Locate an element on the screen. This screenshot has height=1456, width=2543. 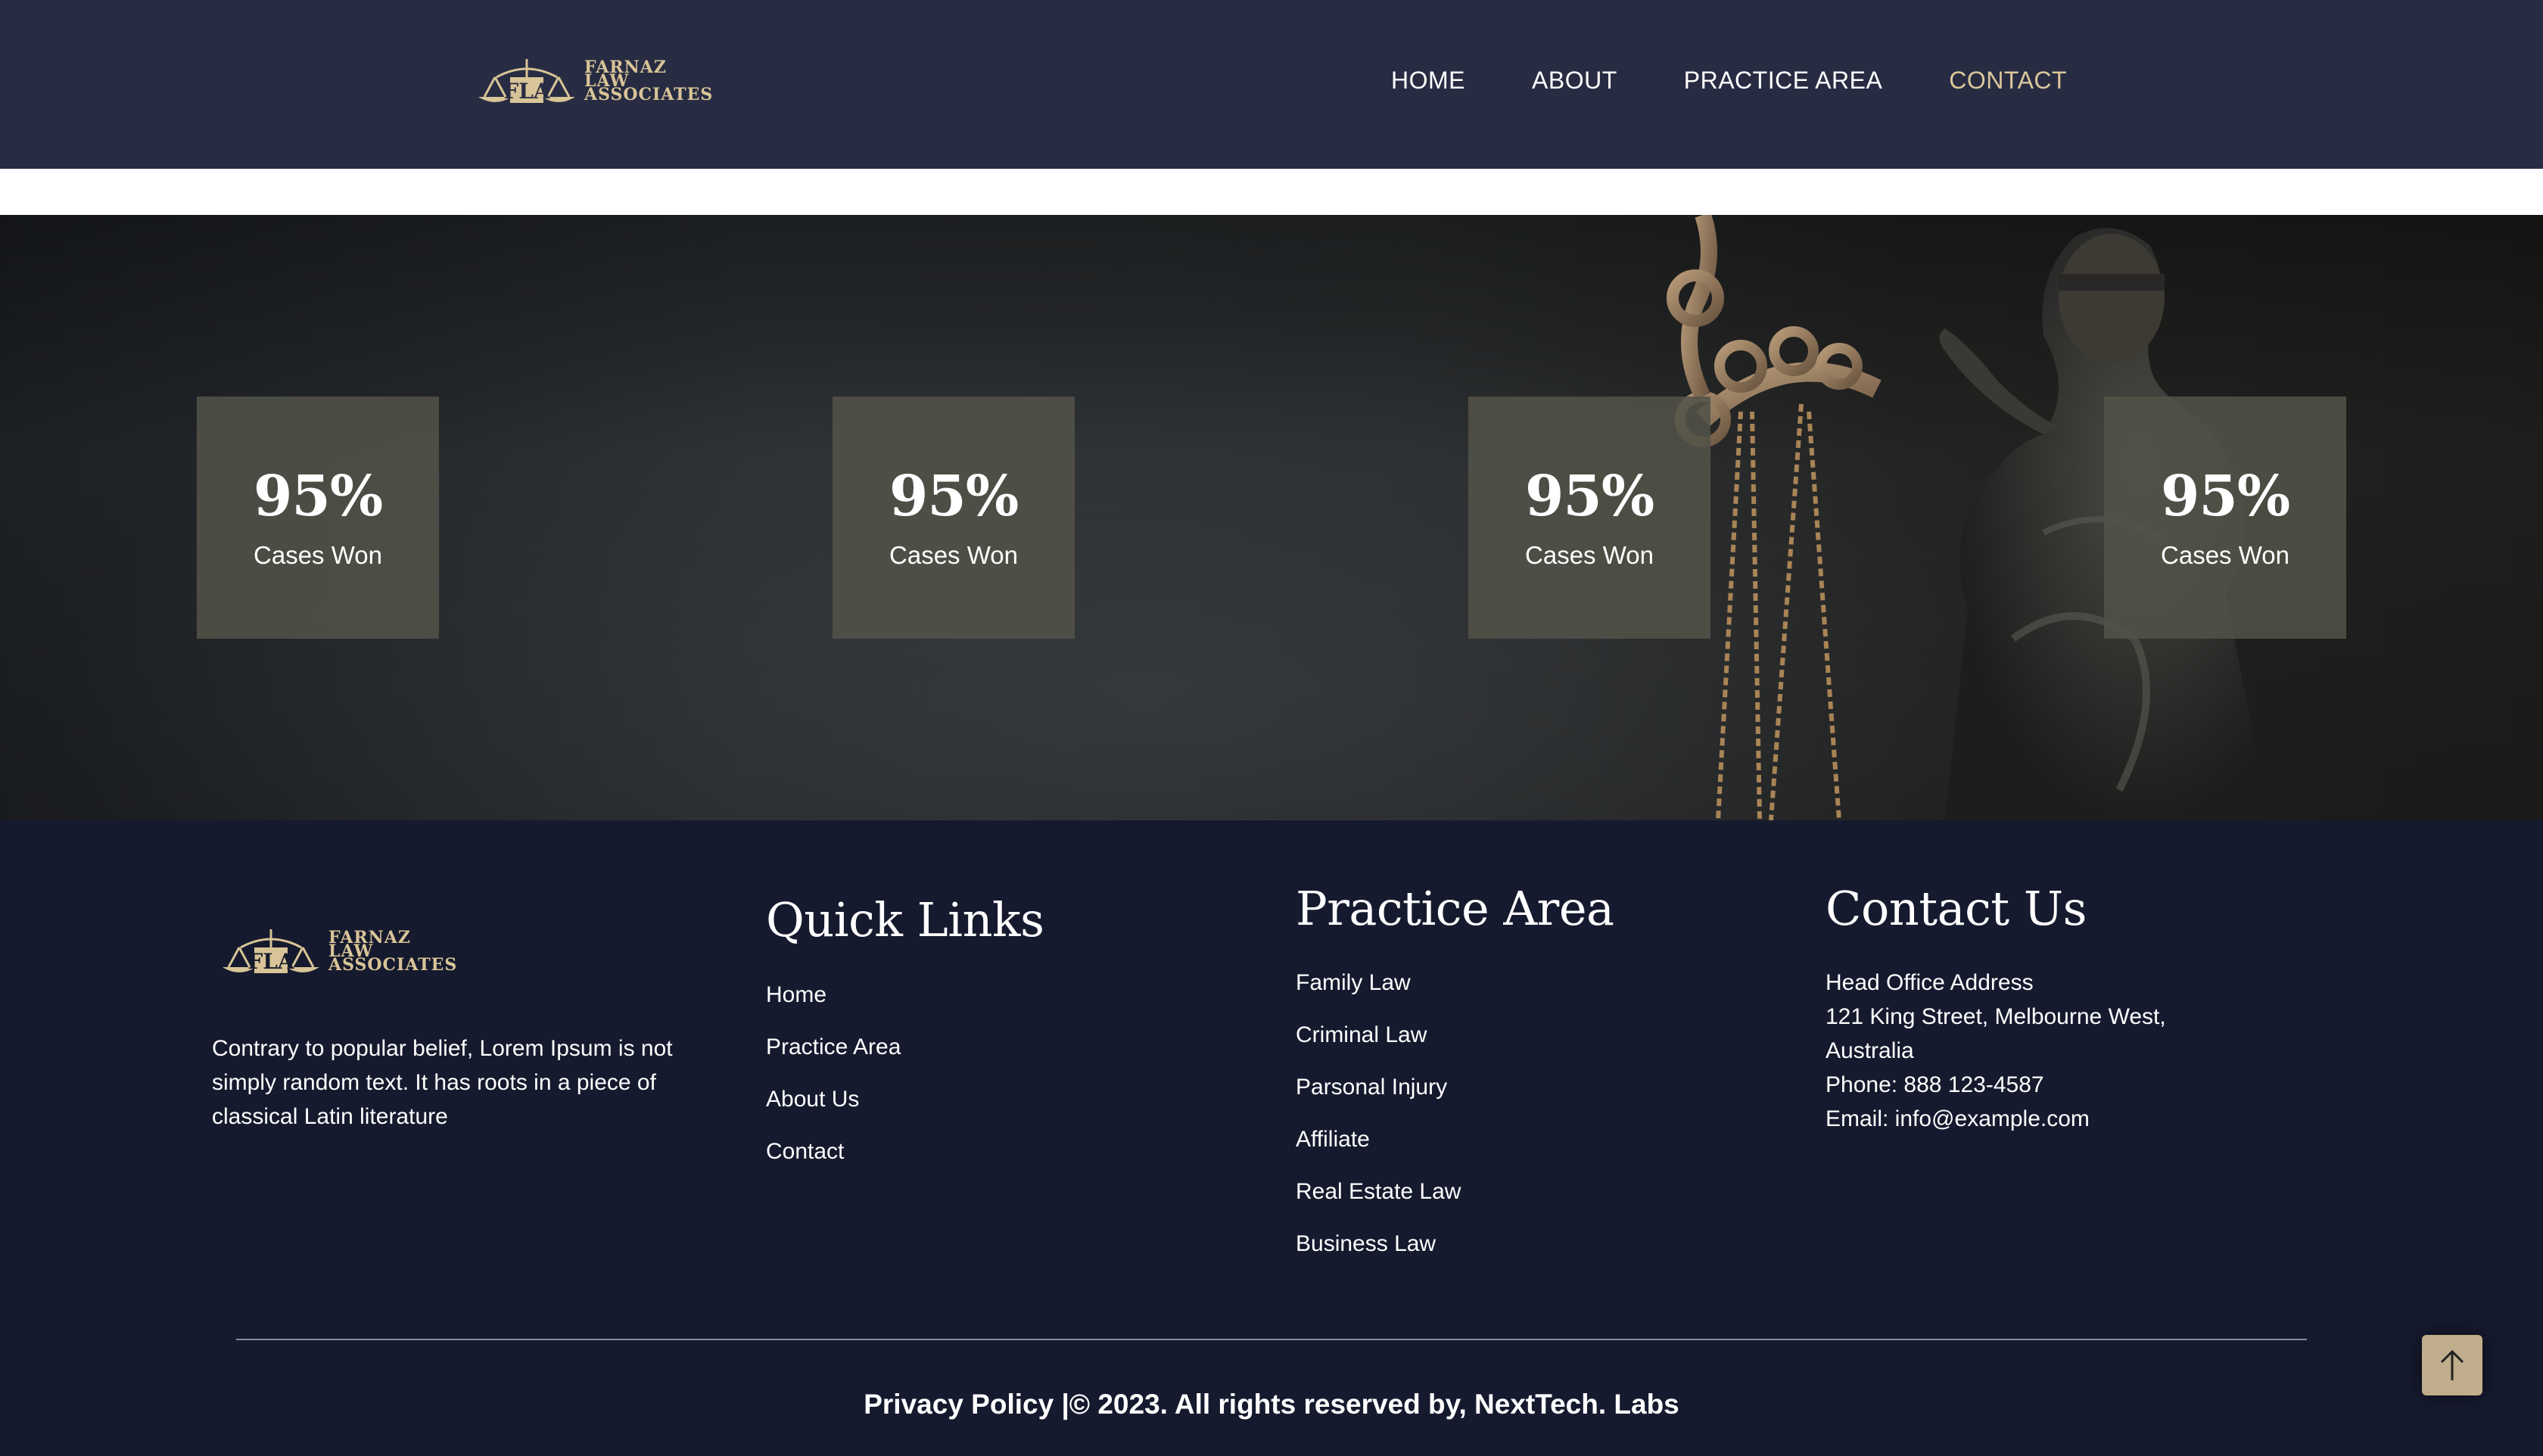
contact-heading: Contact Us is located at coordinates (1956, 908).